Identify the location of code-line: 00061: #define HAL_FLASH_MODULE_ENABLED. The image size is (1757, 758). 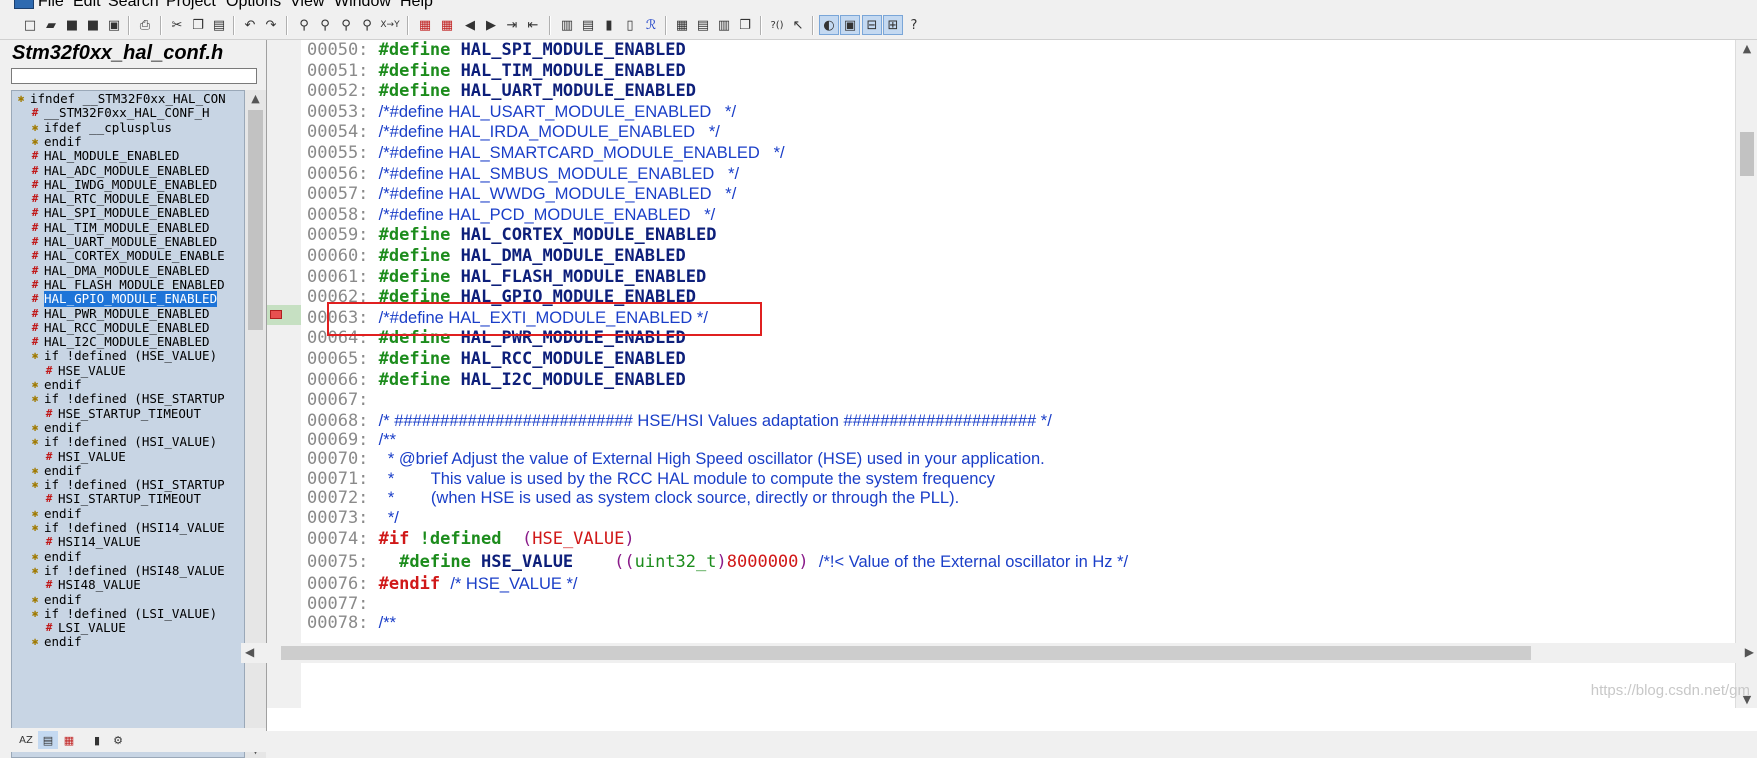
(506, 277).